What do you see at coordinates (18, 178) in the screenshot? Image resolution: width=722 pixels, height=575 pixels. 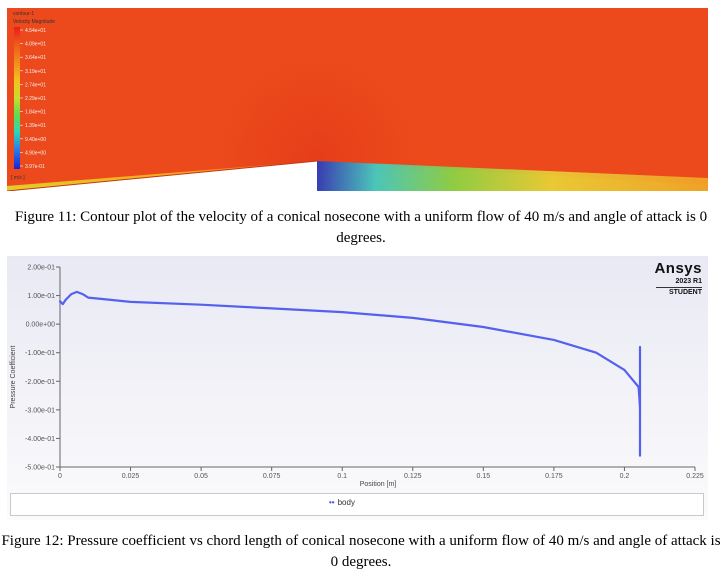 I see `contour-unit: [ m/s ]` at bounding box center [18, 178].